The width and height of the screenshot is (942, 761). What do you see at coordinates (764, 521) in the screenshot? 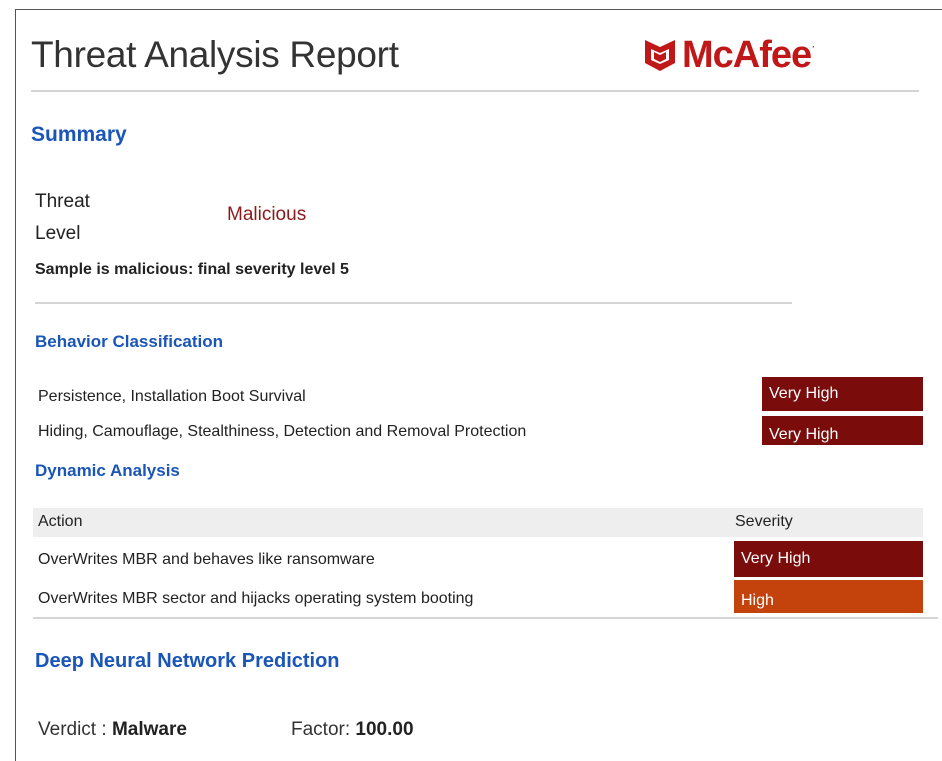
I see `column-header-severity: Severity` at bounding box center [764, 521].